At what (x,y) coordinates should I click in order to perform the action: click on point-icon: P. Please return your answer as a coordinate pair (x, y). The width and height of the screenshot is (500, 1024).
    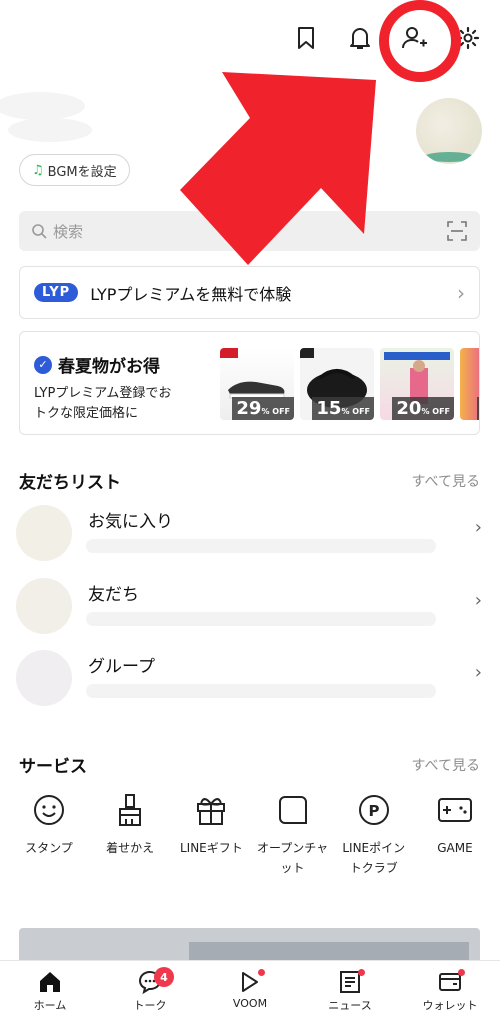
    Looking at the image, I should click on (374, 810).